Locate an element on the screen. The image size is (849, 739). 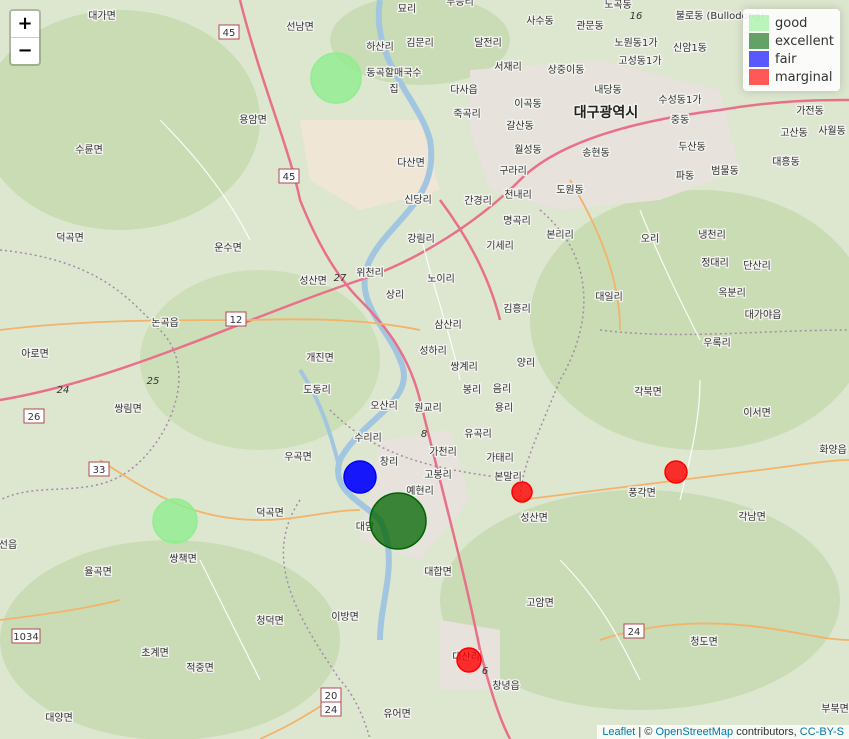
place-label: 성산면 is located at coordinates (313, 281).